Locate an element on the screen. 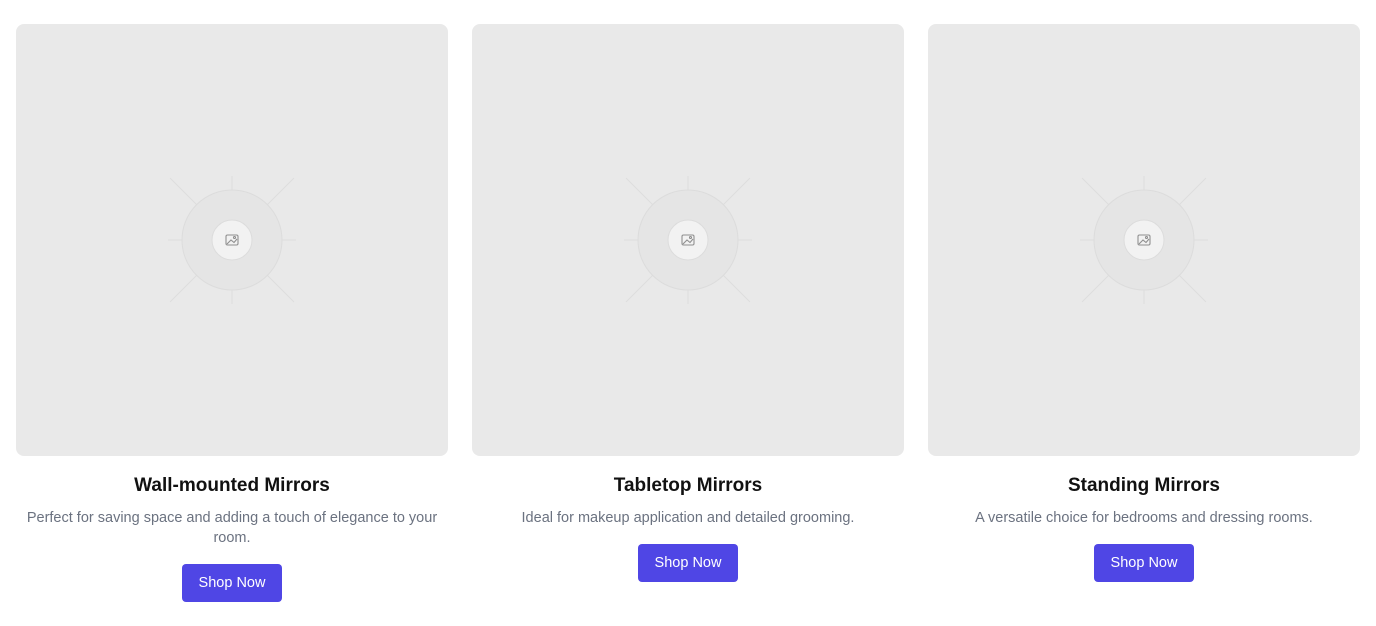 Image resolution: width=1376 pixels, height=626 pixels. card-title: Standing Mirrors is located at coordinates (1143, 485).